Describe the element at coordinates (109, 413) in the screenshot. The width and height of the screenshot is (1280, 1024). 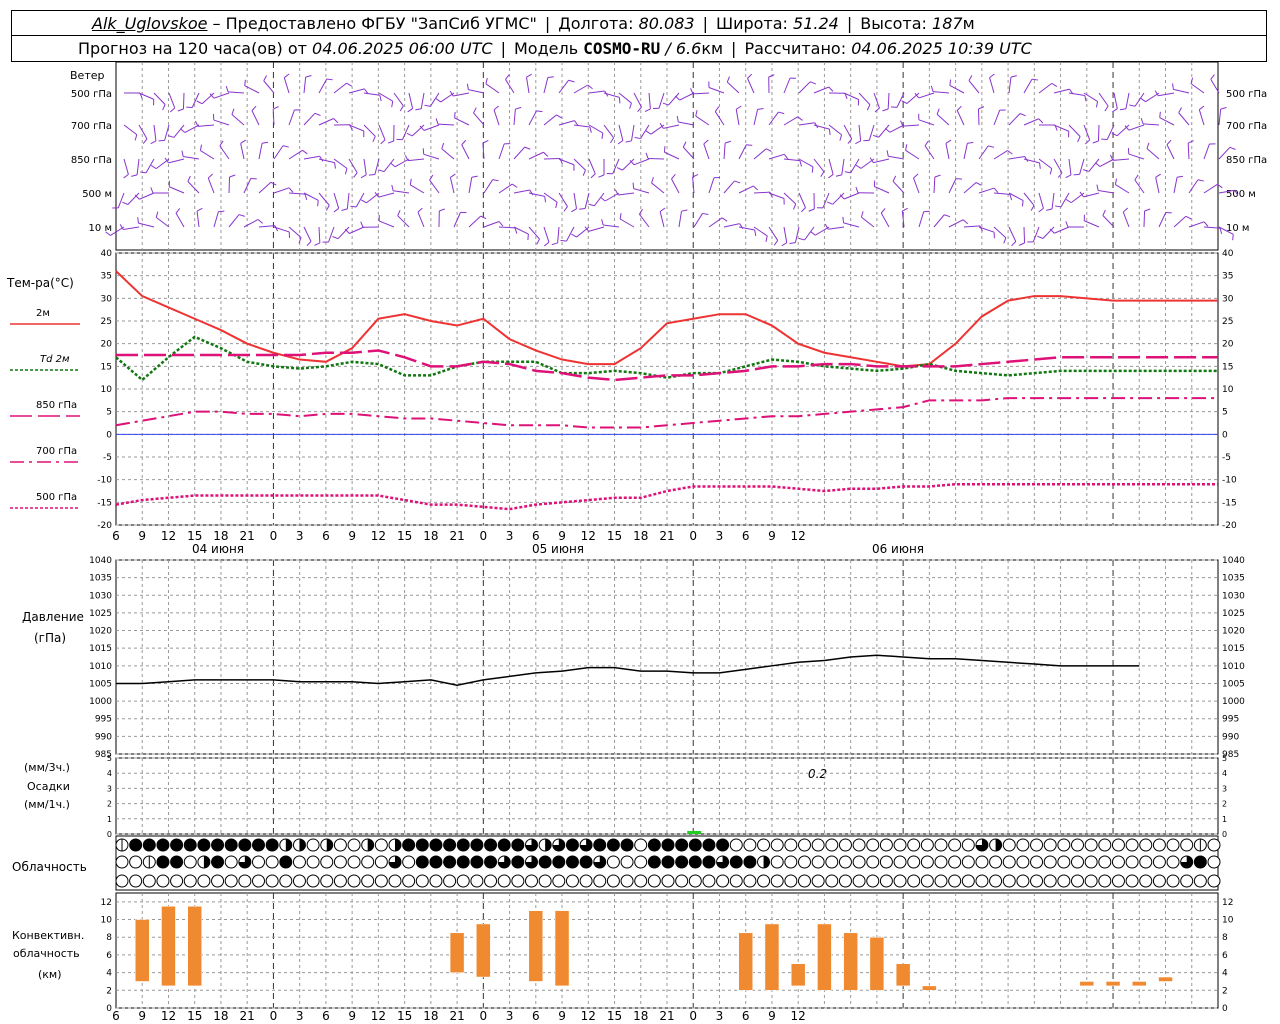
I see `temp-tick-left: 5` at that location.